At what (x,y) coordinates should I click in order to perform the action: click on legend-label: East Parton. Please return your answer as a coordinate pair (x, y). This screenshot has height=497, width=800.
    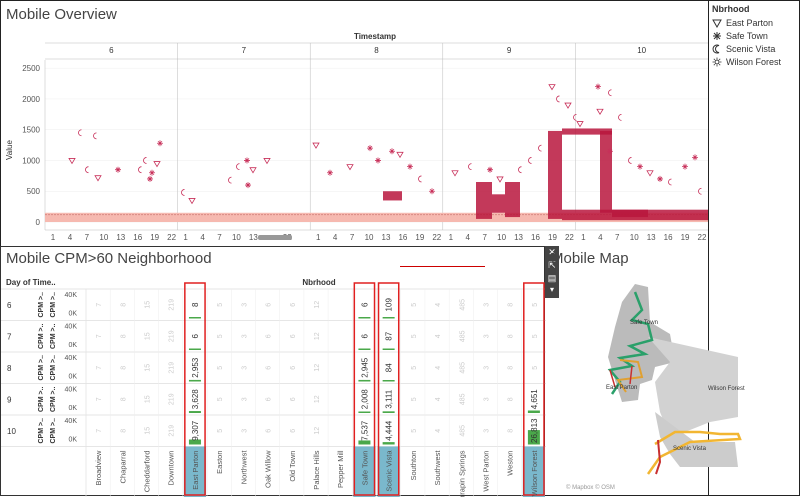
    Looking at the image, I should click on (749, 23).